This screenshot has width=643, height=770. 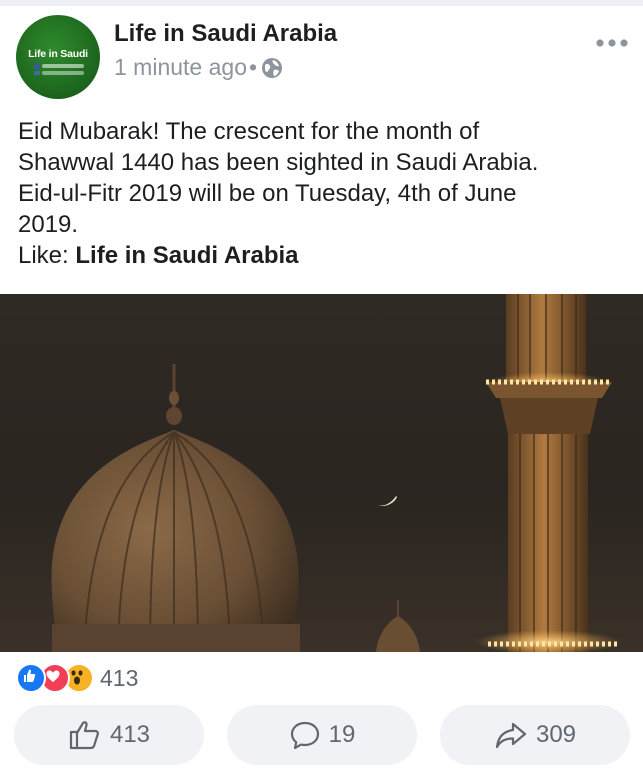 I want to click on like-prefix: Like:, so click(x=47, y=255).